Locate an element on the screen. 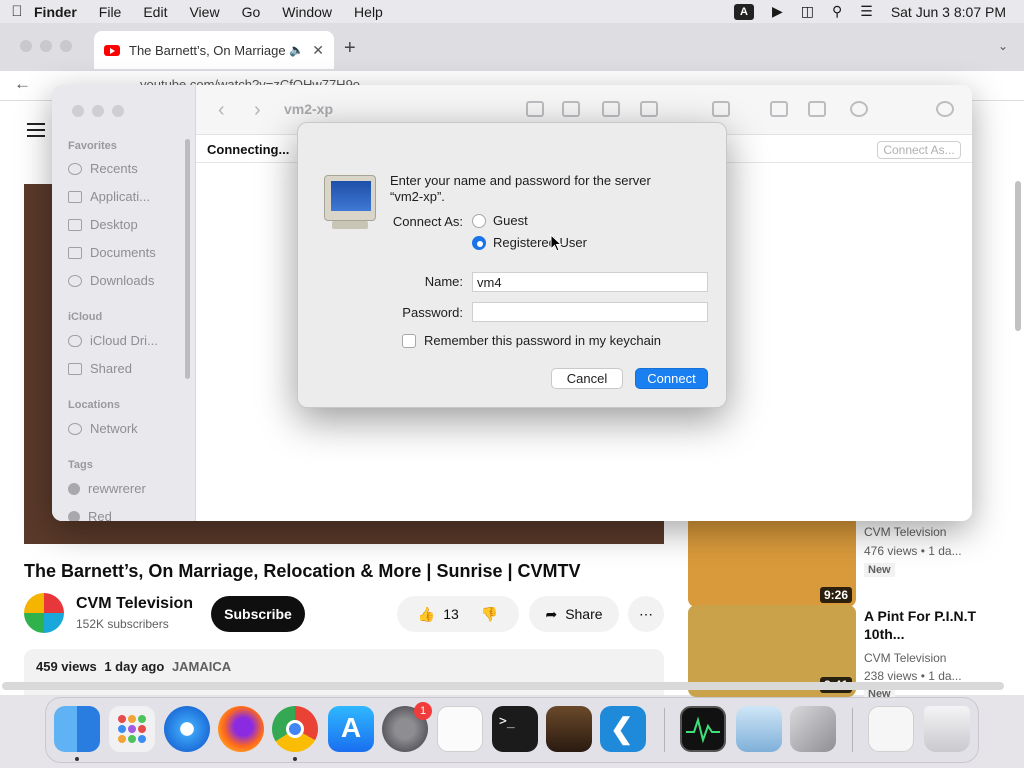 The height and width of the screenshot is (768, 1024). dock-safari-icon is located at coordinates (187, 729).